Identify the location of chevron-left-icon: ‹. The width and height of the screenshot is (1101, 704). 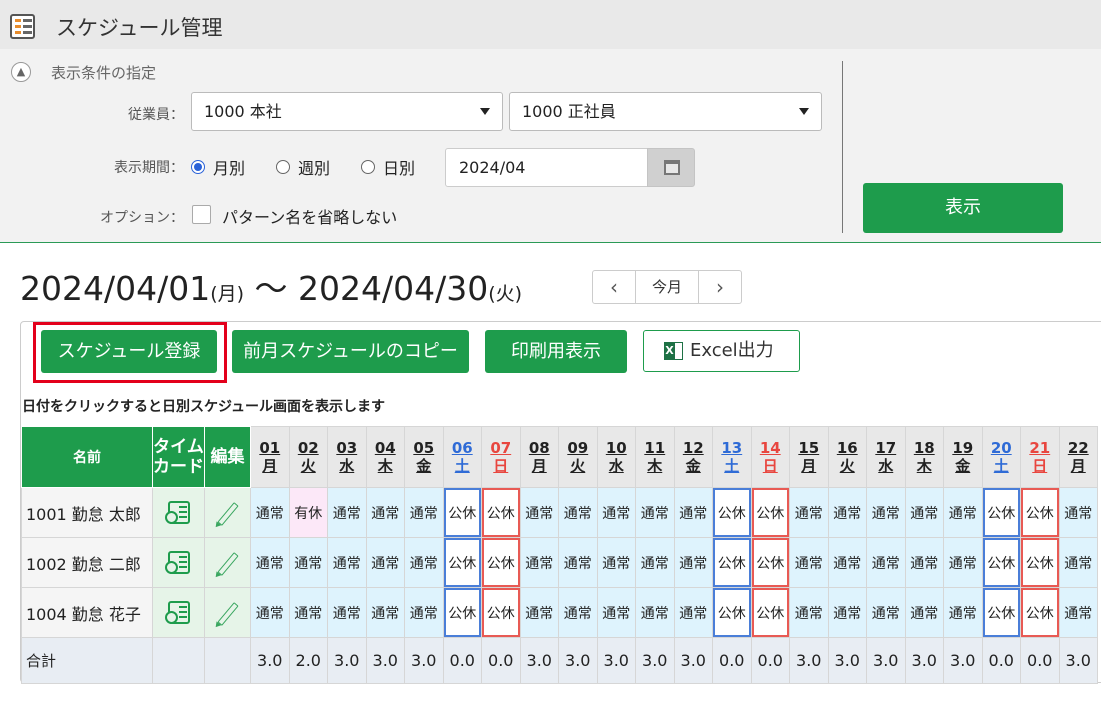
(614, 287).